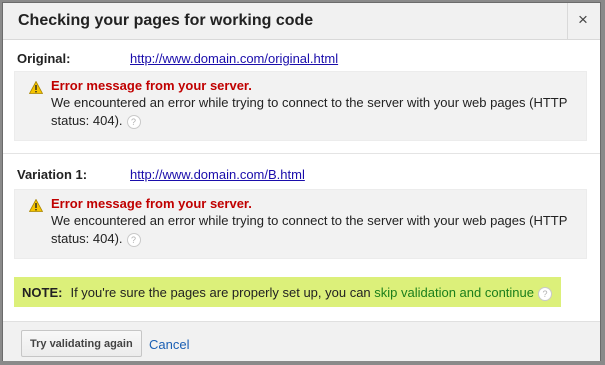 The height and width of the screenshot is (365, 605). What do you see at coordinates (301, 153) in the screenshot?
I see `section-divider` at bounding box center [301, 153].